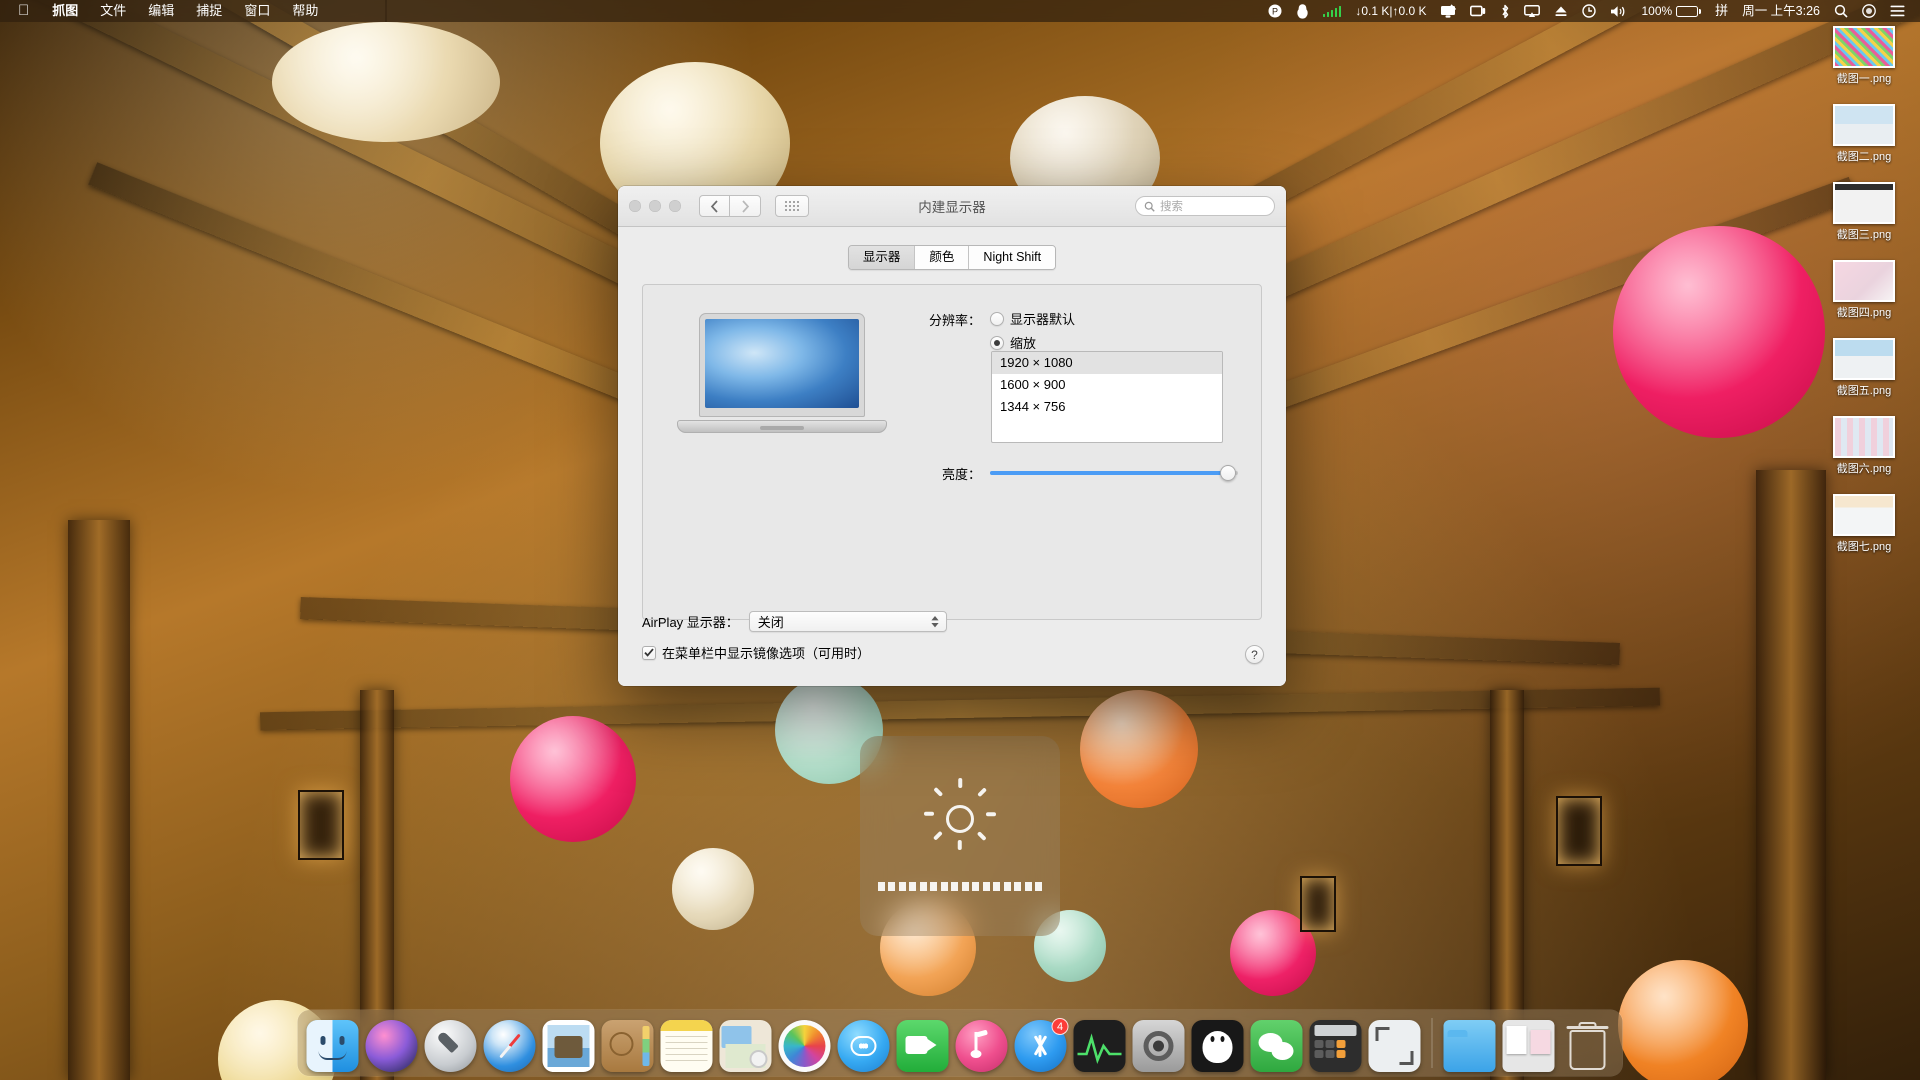 The height and width of the screenshot is (1080, 1920). Describe the element at coordinates (981, 1046) in the screenshot. I see `dock-item-itunes` at that location.